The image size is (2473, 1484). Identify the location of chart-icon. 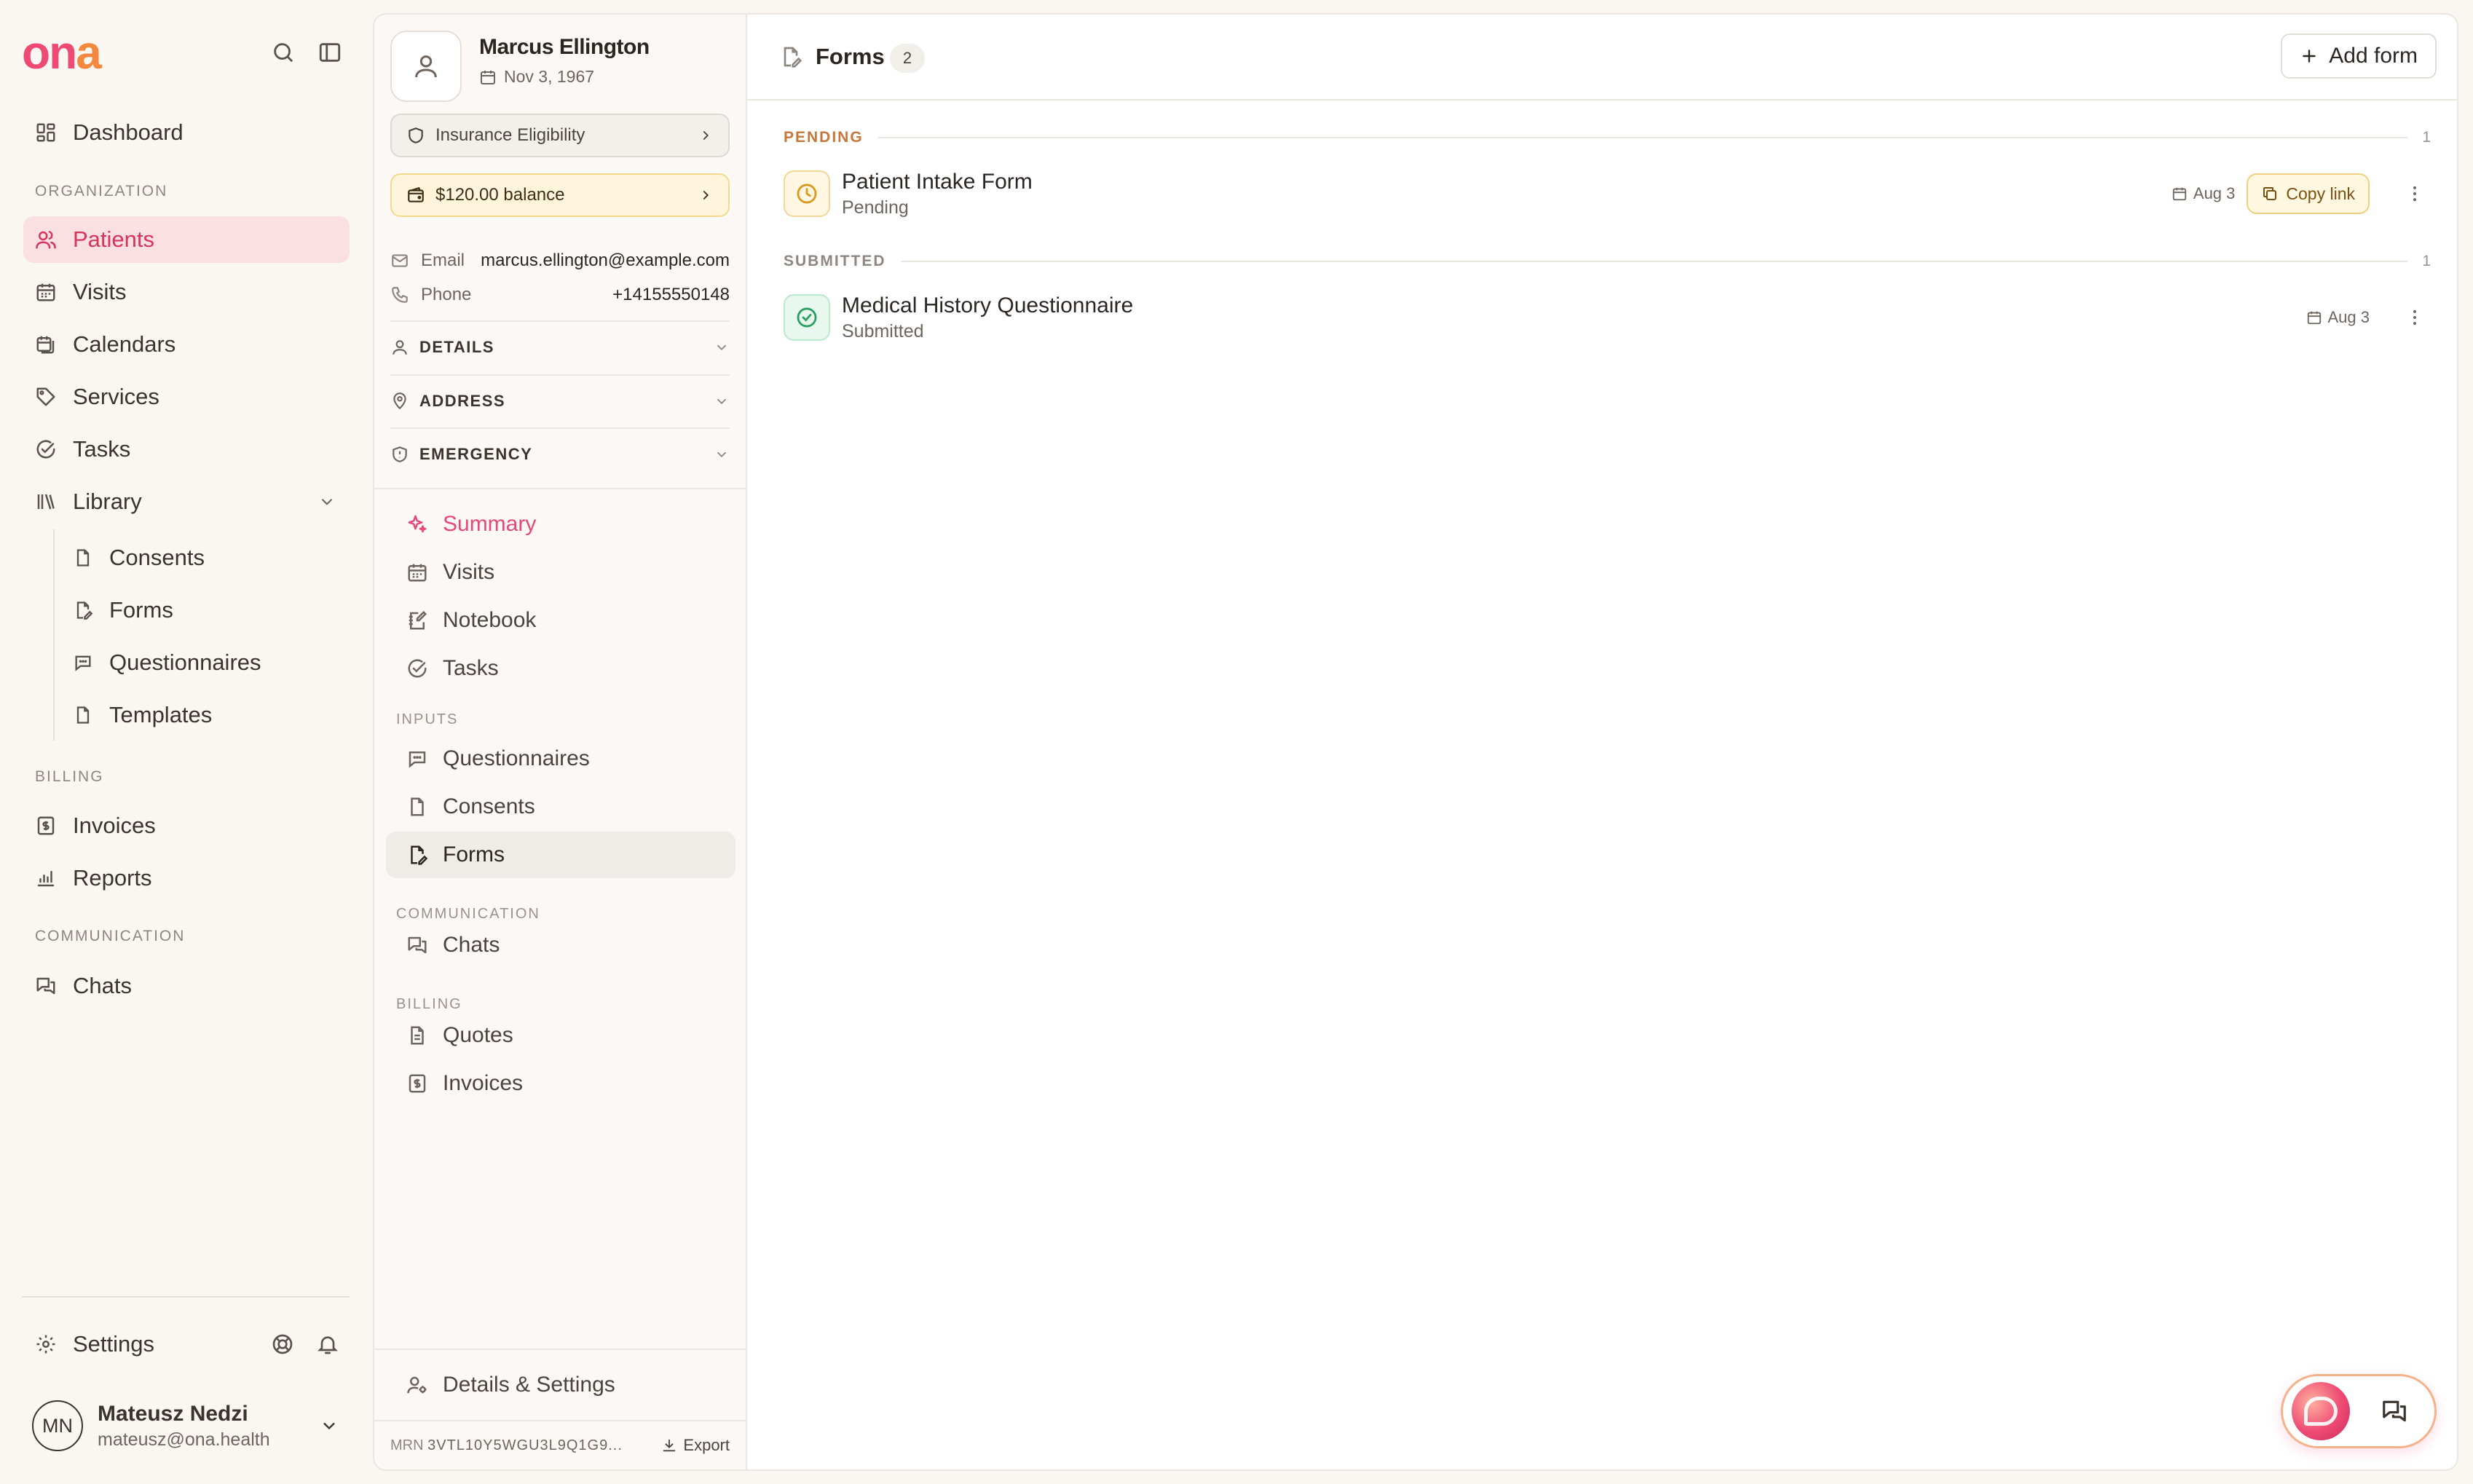
(46, 878).